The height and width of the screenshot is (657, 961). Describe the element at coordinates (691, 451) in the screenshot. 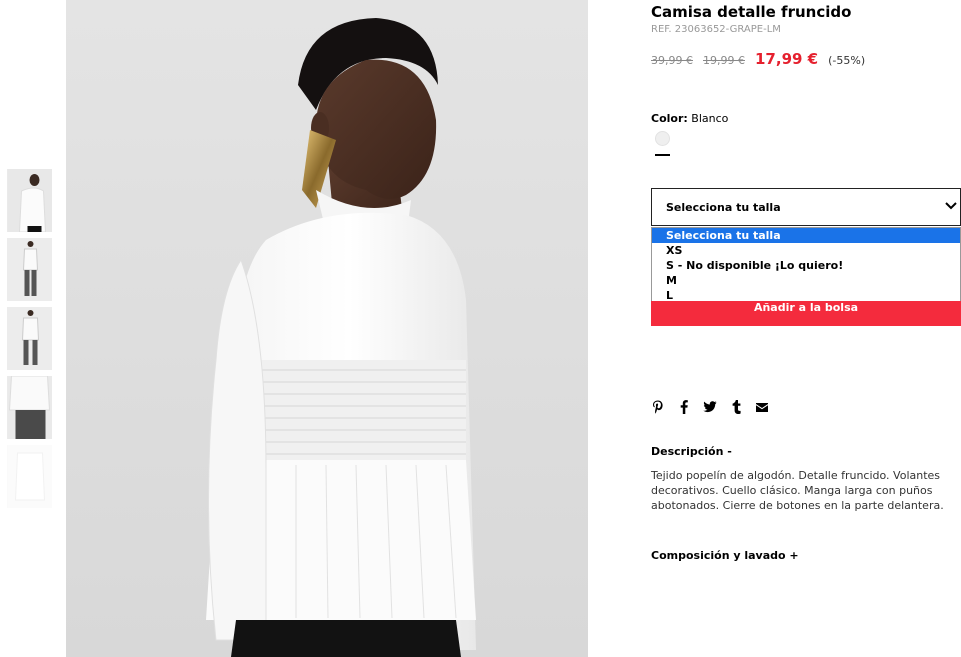

I see `description-heading: Descripción -` at that location.